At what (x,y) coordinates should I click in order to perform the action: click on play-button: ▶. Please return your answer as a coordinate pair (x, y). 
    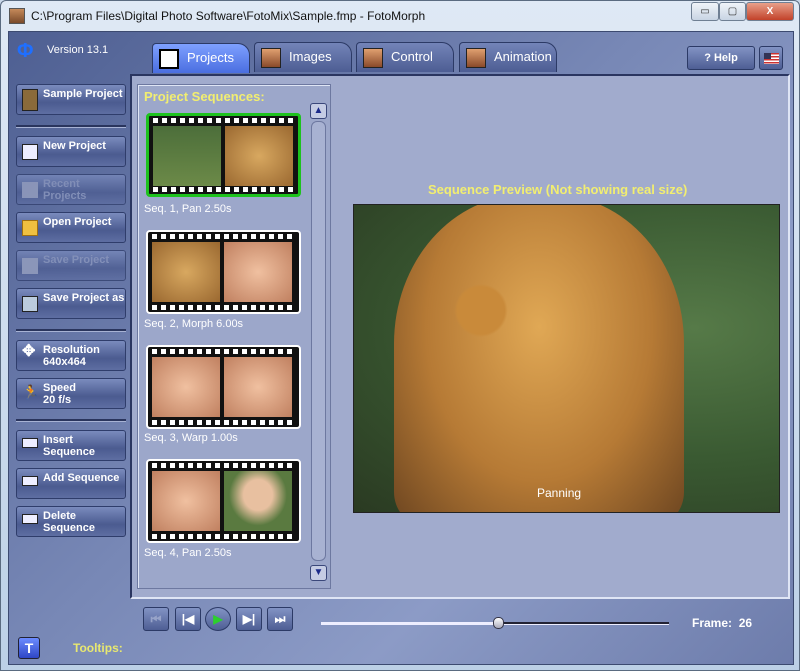
    Looking at the image, I should click on (218, 619).